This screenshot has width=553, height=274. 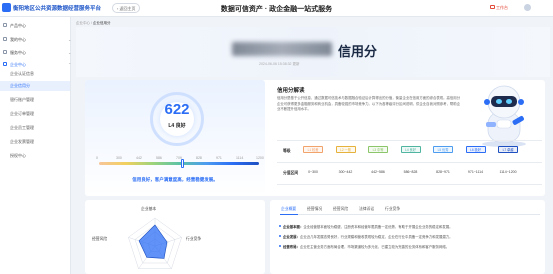 I want to click on radar-label-basic: 企业基本, so click(x=149, y=209).